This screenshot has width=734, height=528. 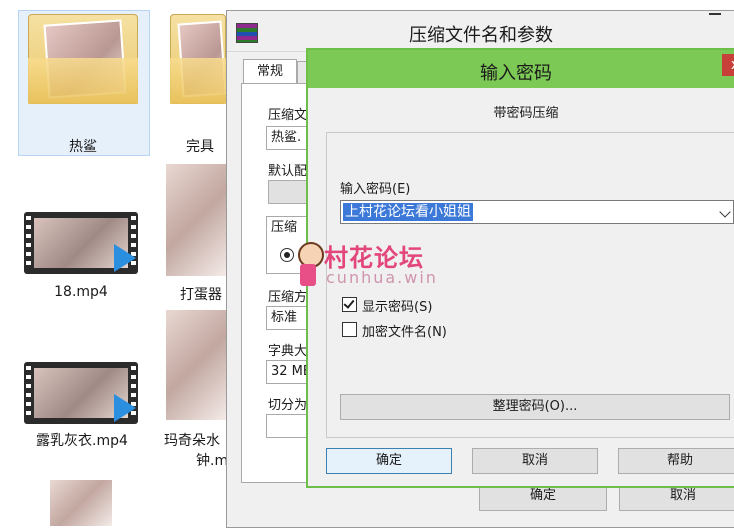 I want to click on help-button: 帮助, so click(x=676, y=461).